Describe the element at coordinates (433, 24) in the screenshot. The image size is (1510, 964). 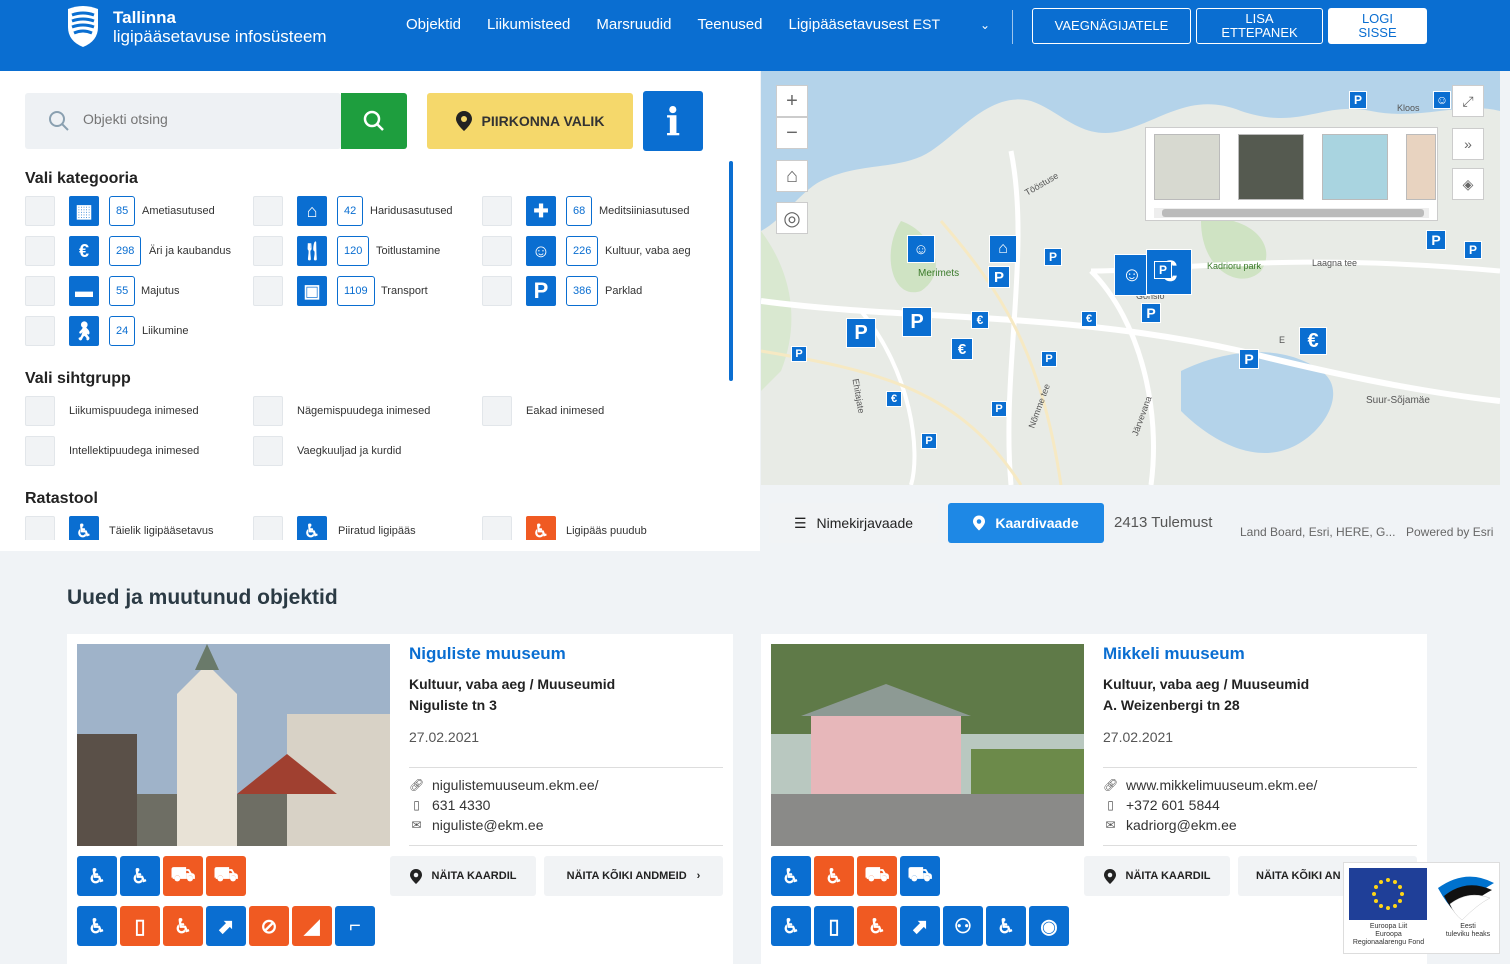
I see `nav-objektid: Objektid` at that location.